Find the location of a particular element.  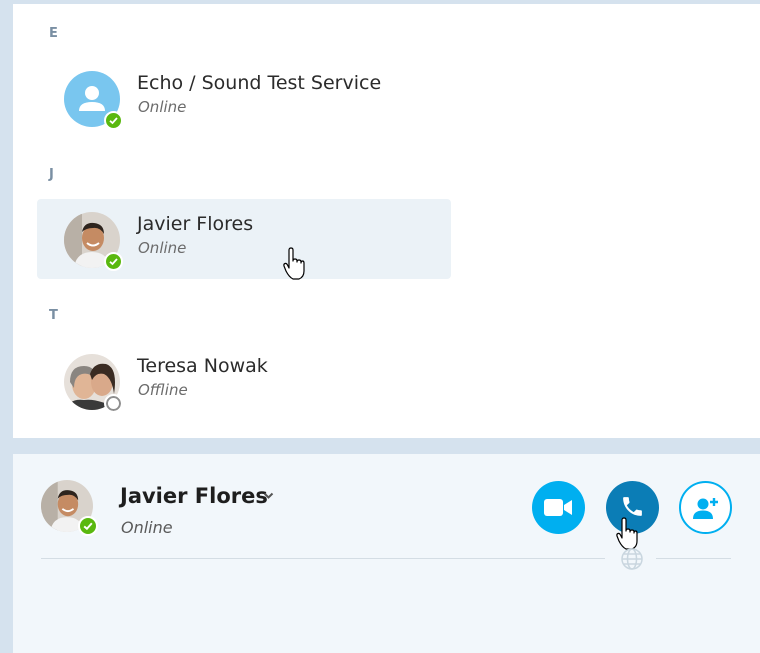

video-camera-icon is located at coordinates (558, 507).